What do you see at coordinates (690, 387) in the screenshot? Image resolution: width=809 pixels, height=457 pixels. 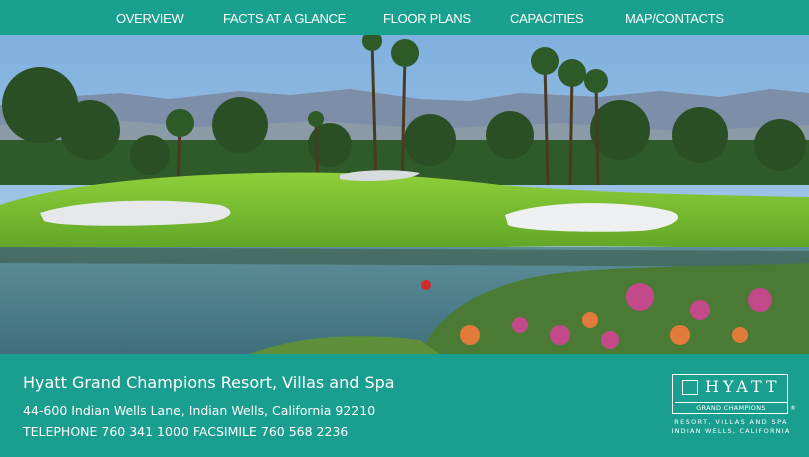 I see `hyatt-mark-icon` at bounding box center [690, 387].